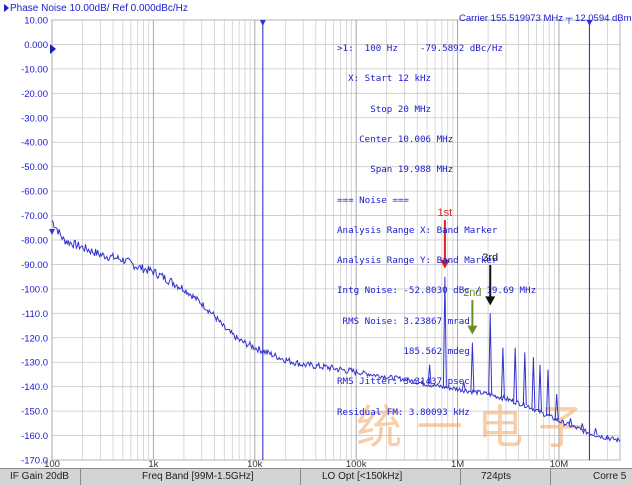 This screenshot has width=632, height=485. Describe the element at coordinates (403, 321) in the screenshot. I see `info-line: RMS Noise: 3.23867 mrad` at that location.